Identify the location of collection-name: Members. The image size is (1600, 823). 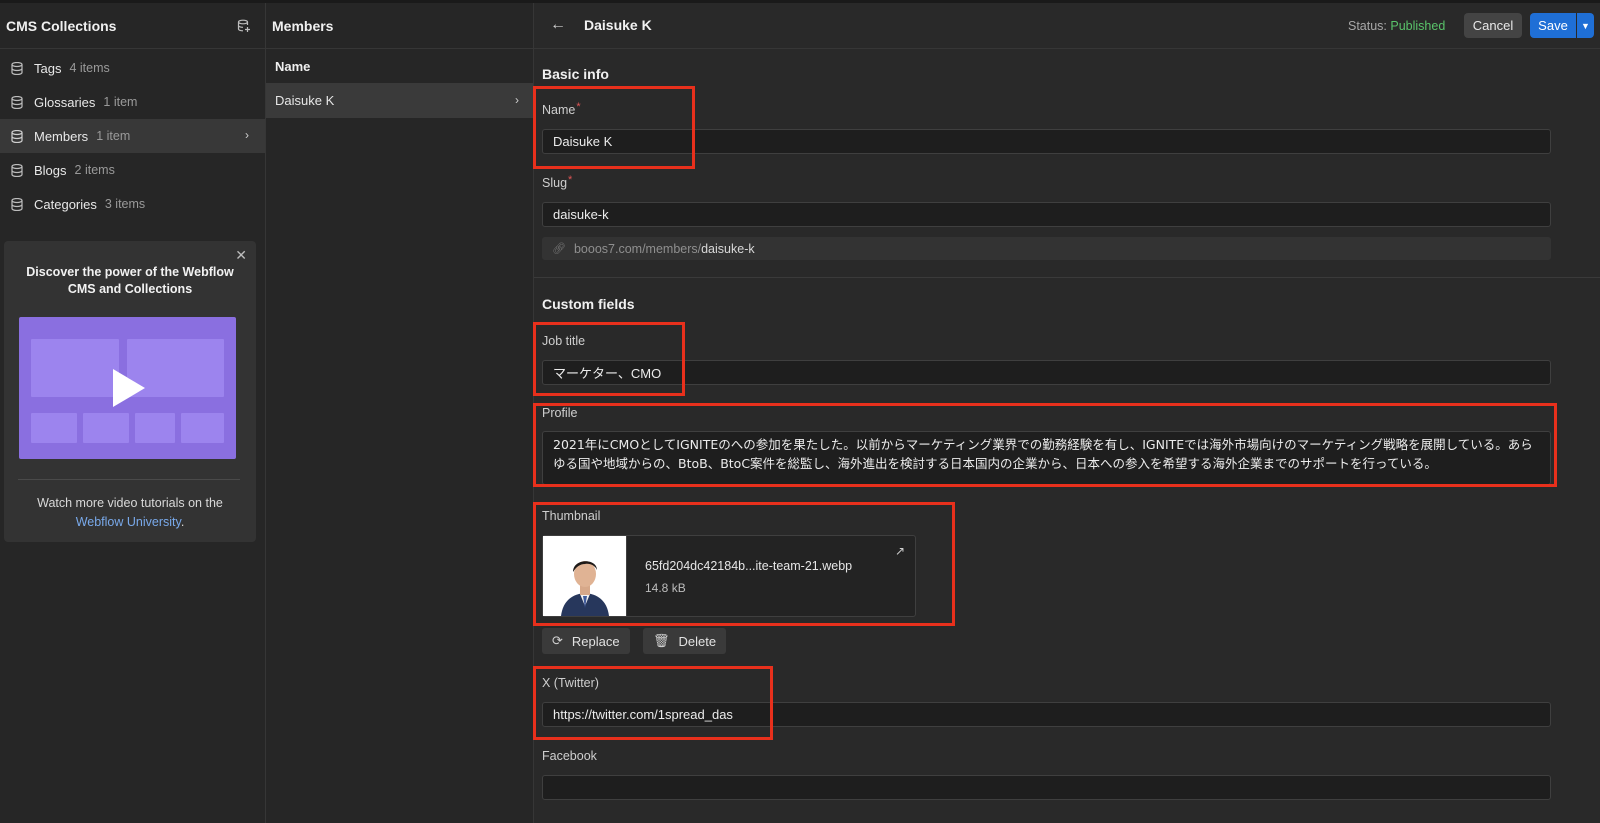
(61, 136).